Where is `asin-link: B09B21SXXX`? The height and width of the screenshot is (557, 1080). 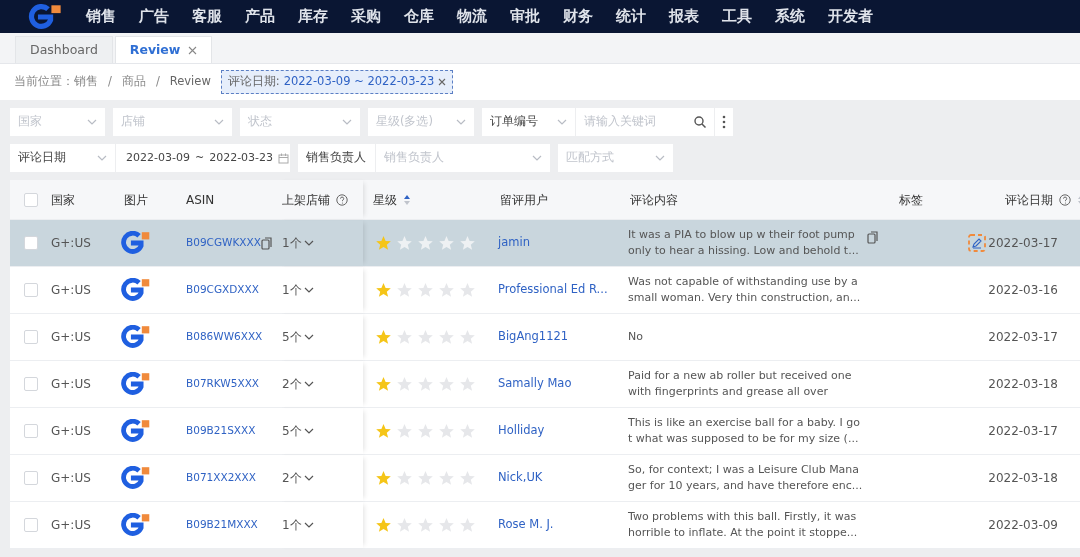
asin-link: B09B21SXXX is located at coordinates (221, 431).